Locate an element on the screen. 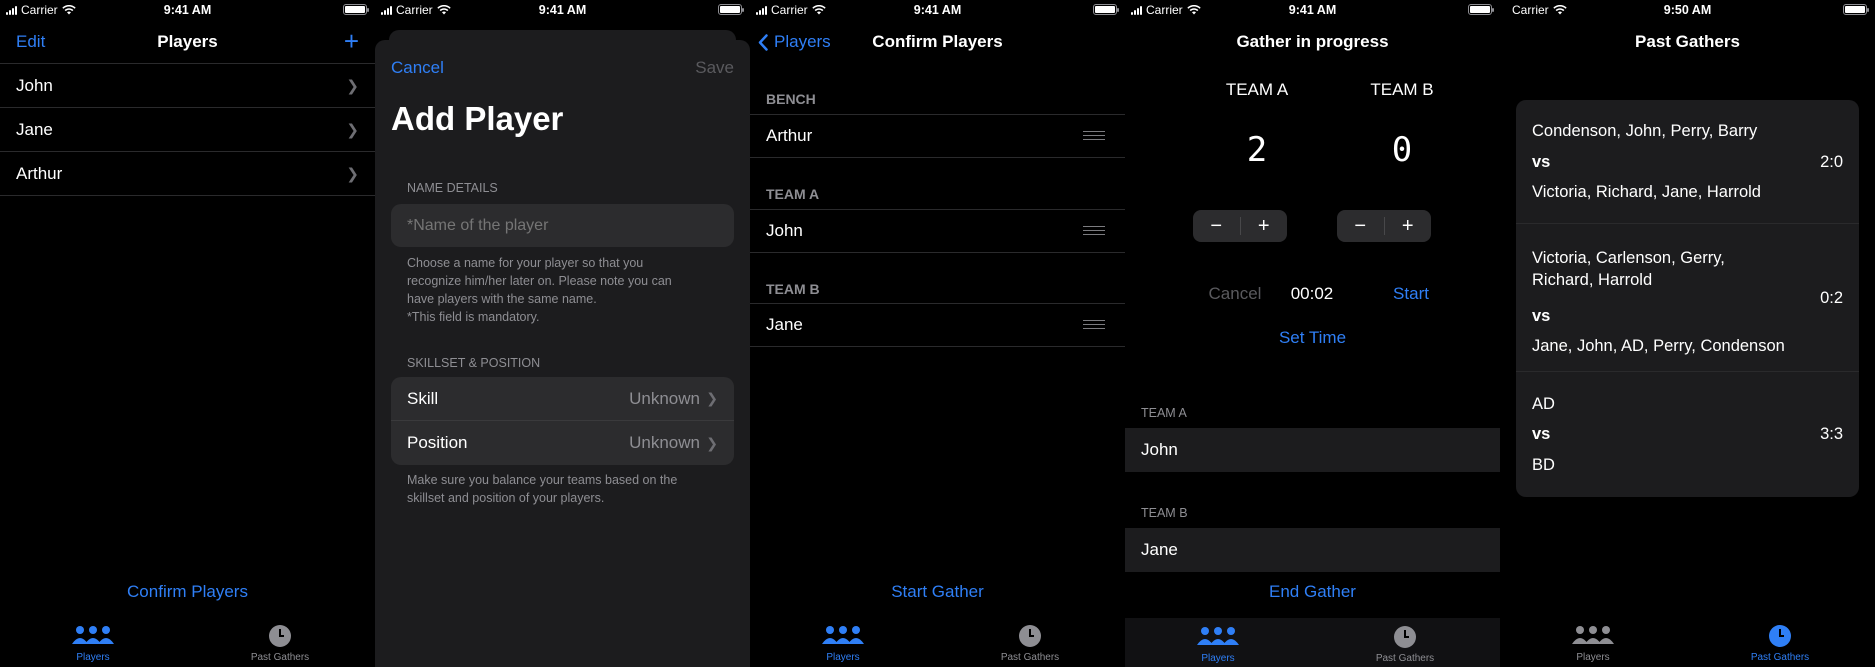  start-gather-button: Start Gather is located at coordinates (937, 592).